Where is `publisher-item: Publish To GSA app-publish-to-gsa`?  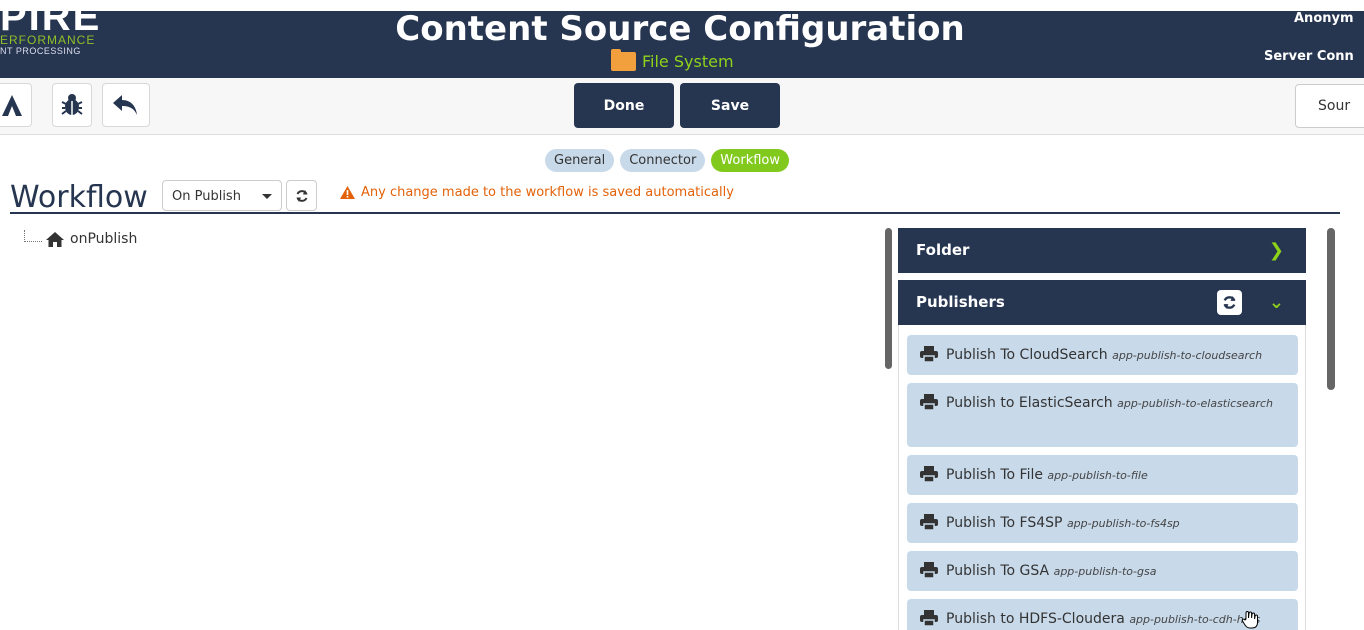
publisher-item: Publish To GSA app-publish-to-gsa is located at coordinates (1102, 571).